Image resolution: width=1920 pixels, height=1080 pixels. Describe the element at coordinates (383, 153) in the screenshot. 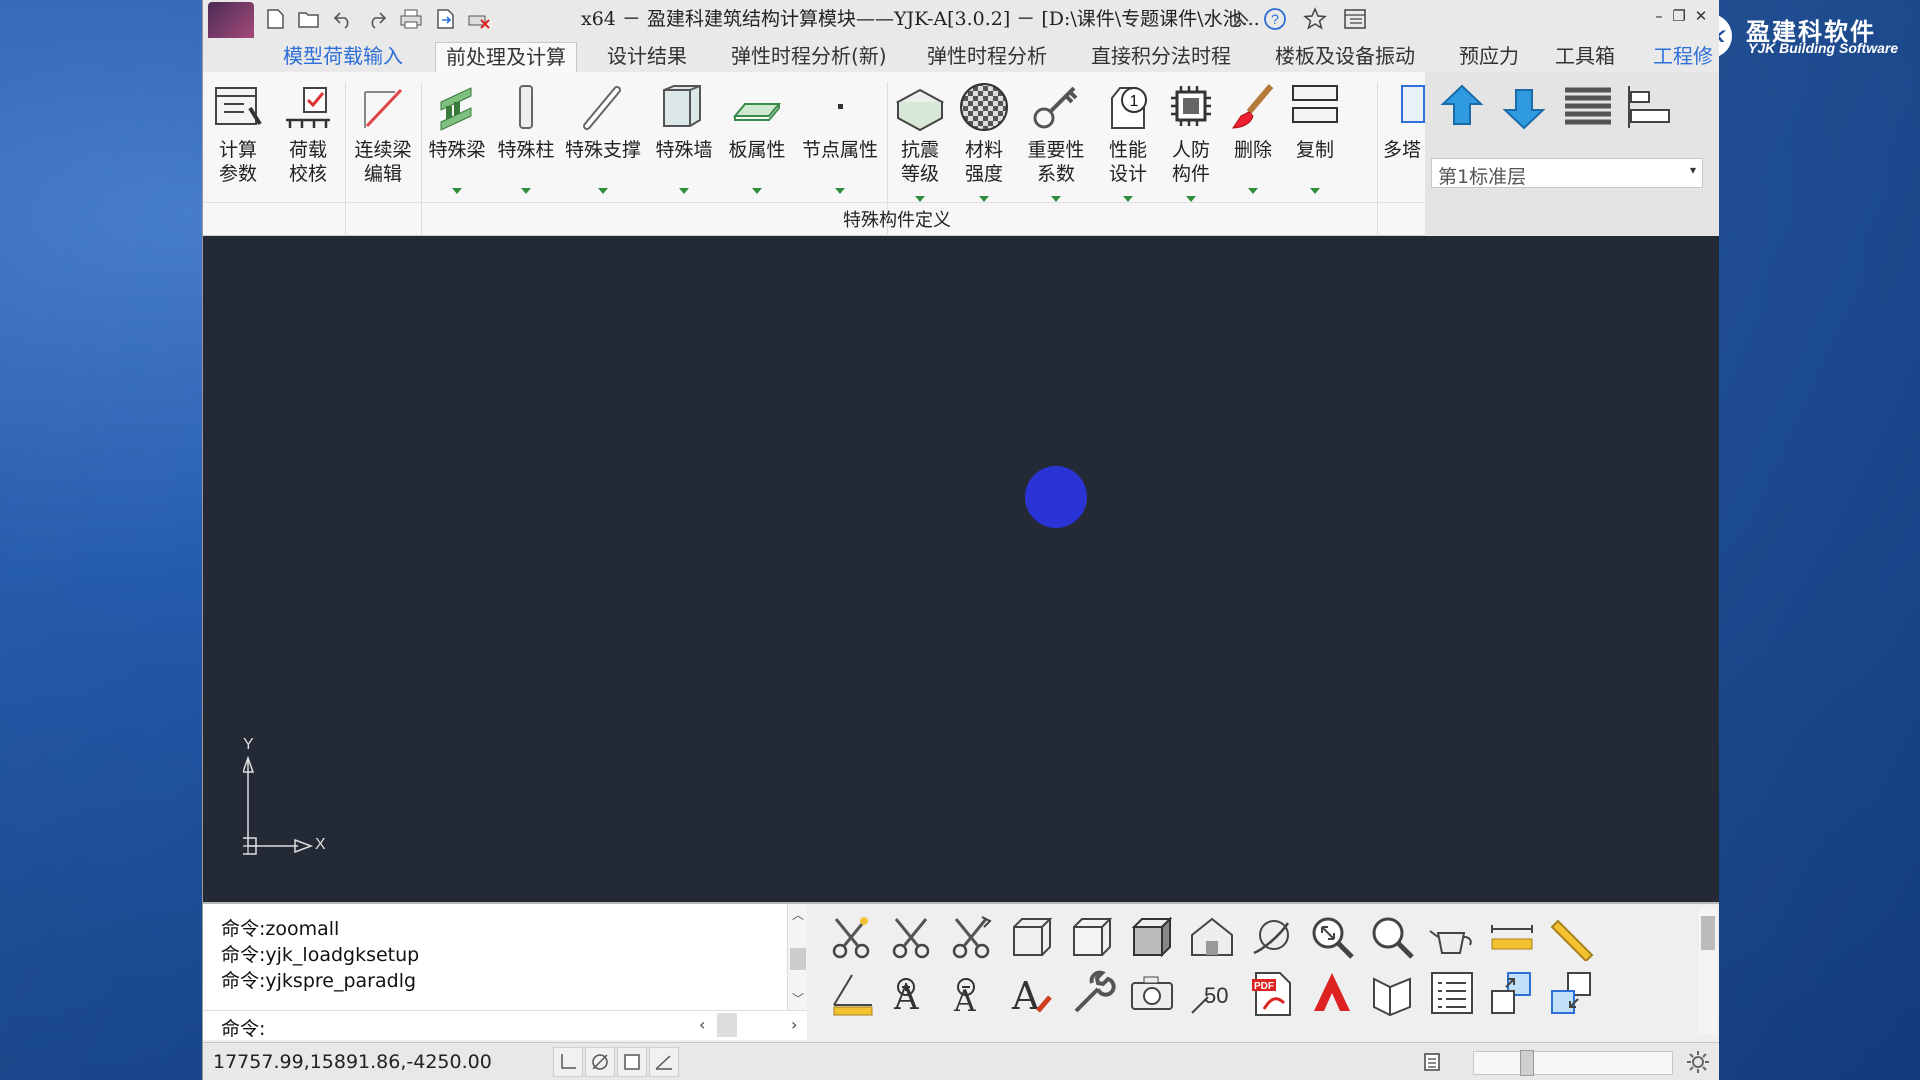

I see `continuous-beam-button: 连续梁 编辑` at that location.